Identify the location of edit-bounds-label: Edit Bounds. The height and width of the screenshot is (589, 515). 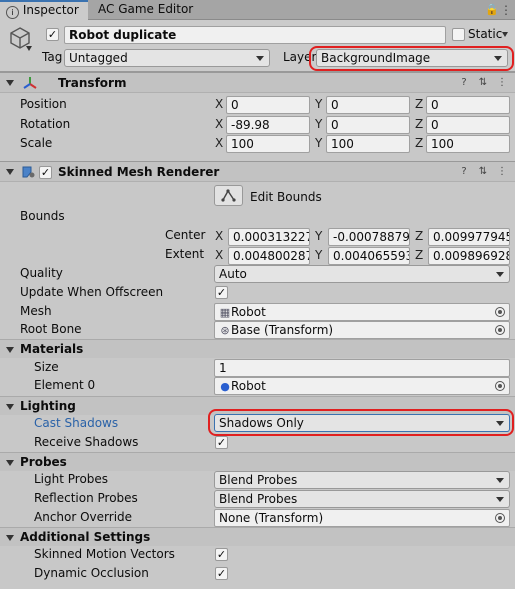
(286, 197).